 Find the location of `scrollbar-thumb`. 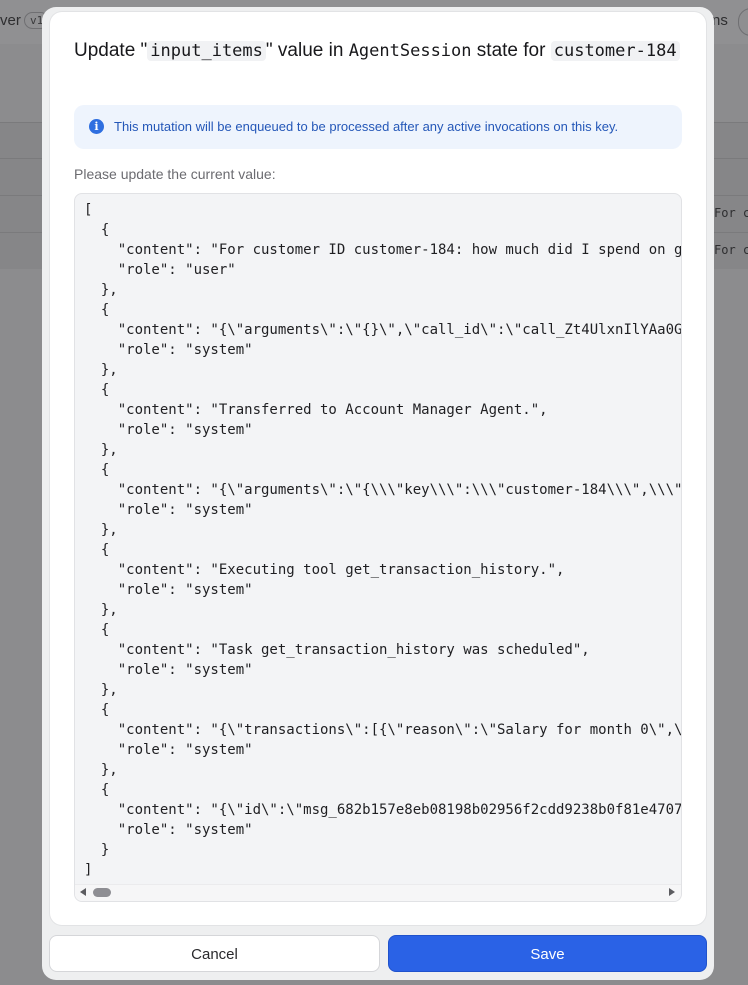

scrollbar-thumb is located at coordinates (102, 892).